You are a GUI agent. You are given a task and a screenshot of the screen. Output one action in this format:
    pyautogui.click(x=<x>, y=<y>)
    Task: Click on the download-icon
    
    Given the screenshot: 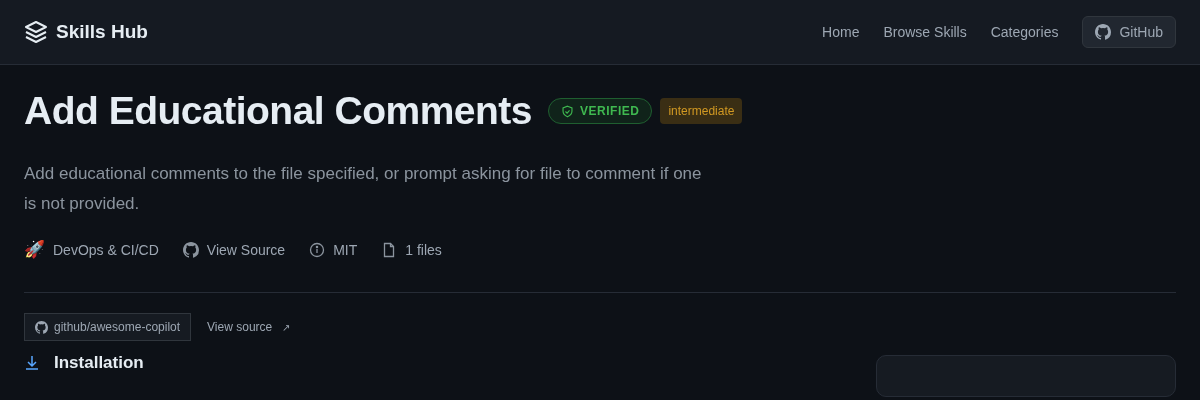 What is the action you would take?
    pyautogui.click(x=32, y=363)
    